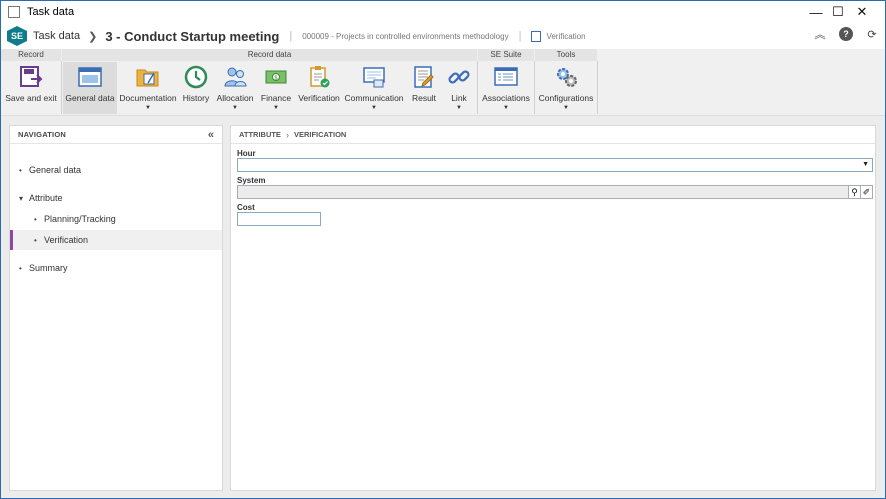  What do you see at coordinates (116, 170) in the screenshot?
I see `nav-item-general-data: • General data` at bounding box center [116, 170].